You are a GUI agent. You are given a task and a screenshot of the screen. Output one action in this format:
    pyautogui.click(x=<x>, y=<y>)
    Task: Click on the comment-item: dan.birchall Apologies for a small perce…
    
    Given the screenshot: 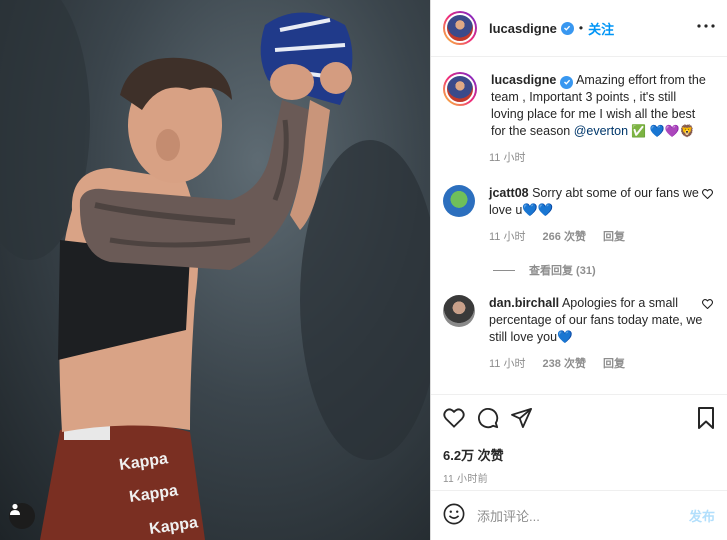 What is the action you would take?
    pyautogui.click(x=579, y=320)
    